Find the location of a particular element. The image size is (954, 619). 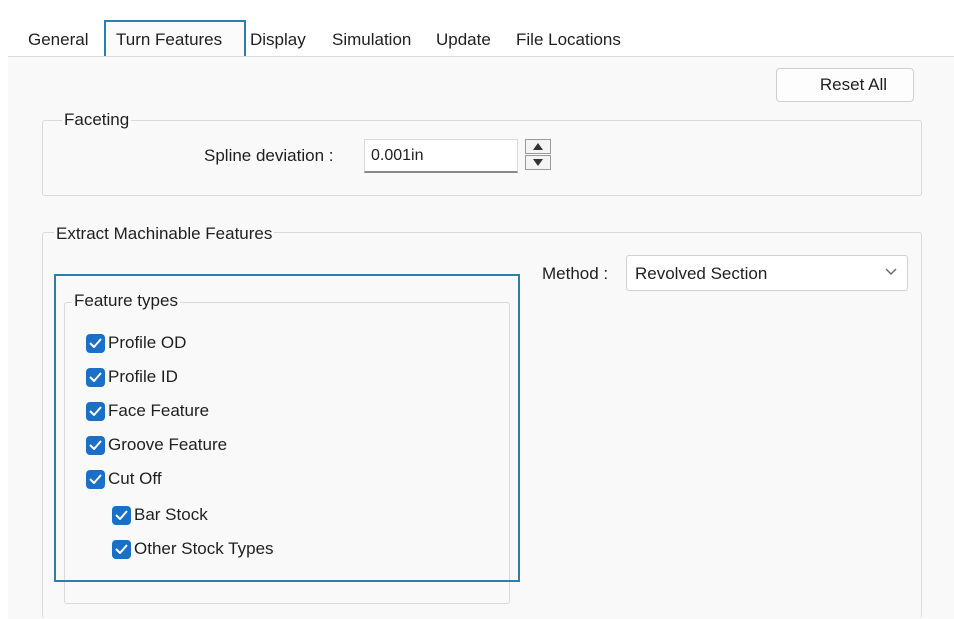

tab-simulation: Simulation is located at coordinates (371, 40).